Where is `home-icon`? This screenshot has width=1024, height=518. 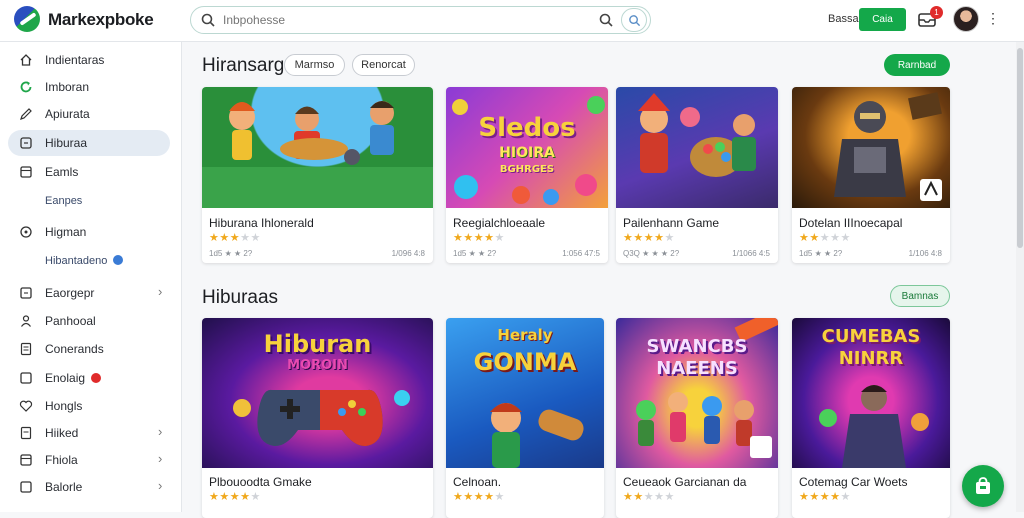 home-icon is located at coordinates (26, 60).